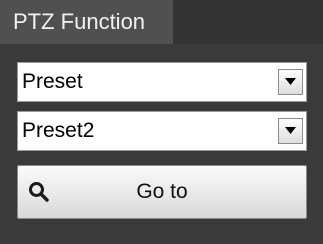  I want to click on panel-title: PTZ Function, so click(86, 22).